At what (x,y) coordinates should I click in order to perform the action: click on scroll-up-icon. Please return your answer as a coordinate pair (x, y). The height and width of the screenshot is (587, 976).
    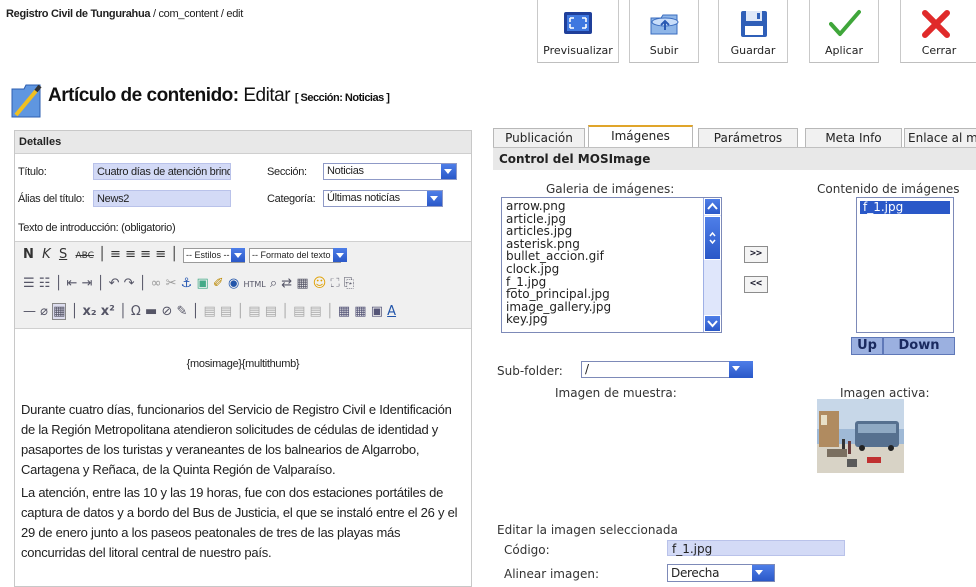
    Looking at the image, I should click on (712, 206).